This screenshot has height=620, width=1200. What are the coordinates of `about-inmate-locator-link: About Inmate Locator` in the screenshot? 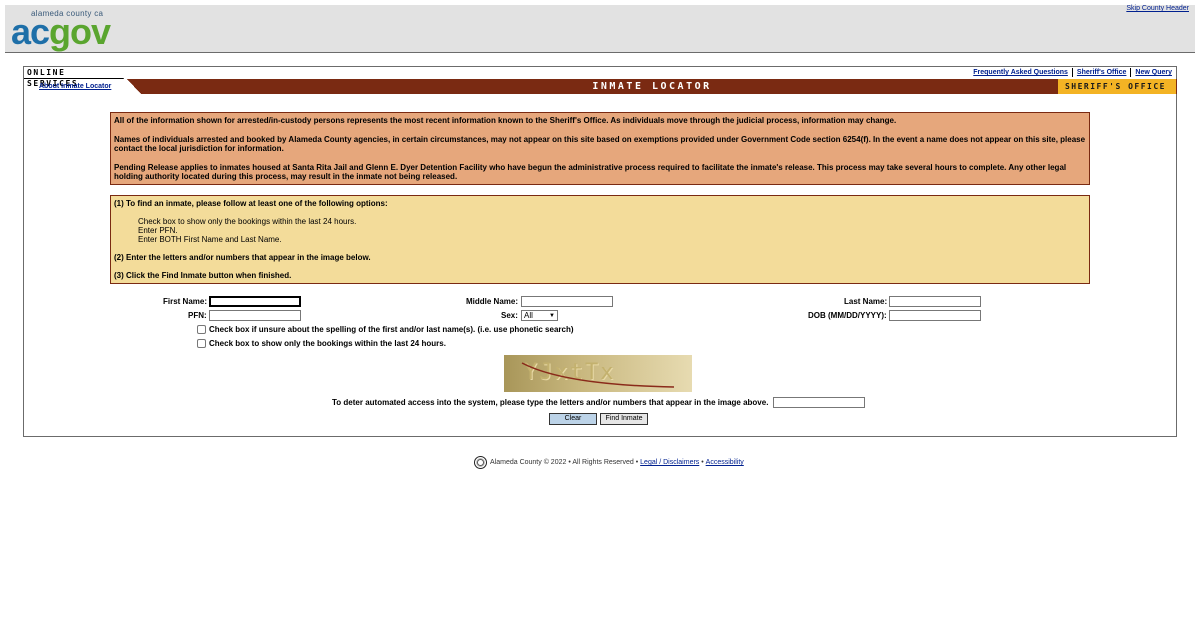 It's located at (75, 86).